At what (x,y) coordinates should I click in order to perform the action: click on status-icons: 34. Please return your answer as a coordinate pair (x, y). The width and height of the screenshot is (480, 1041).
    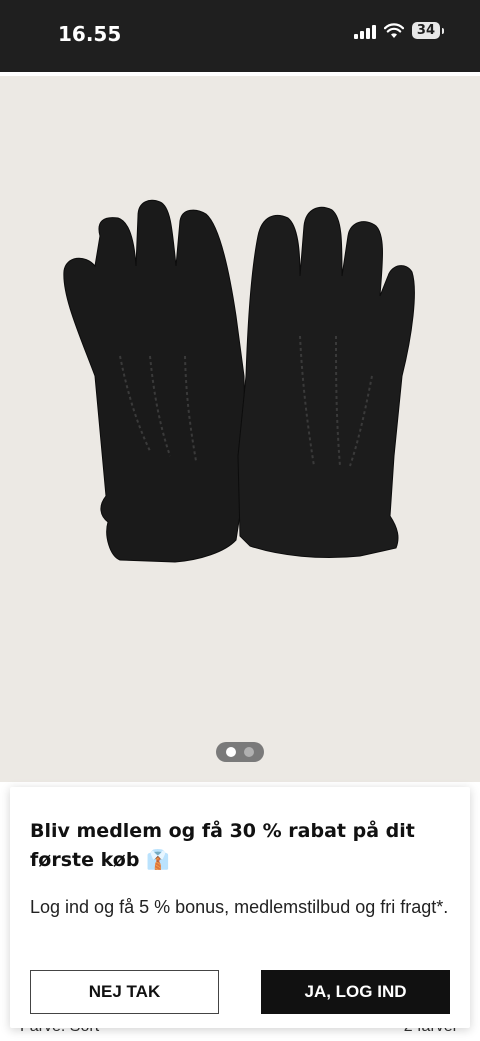
    Looking at the image, I should click on (399, 30).